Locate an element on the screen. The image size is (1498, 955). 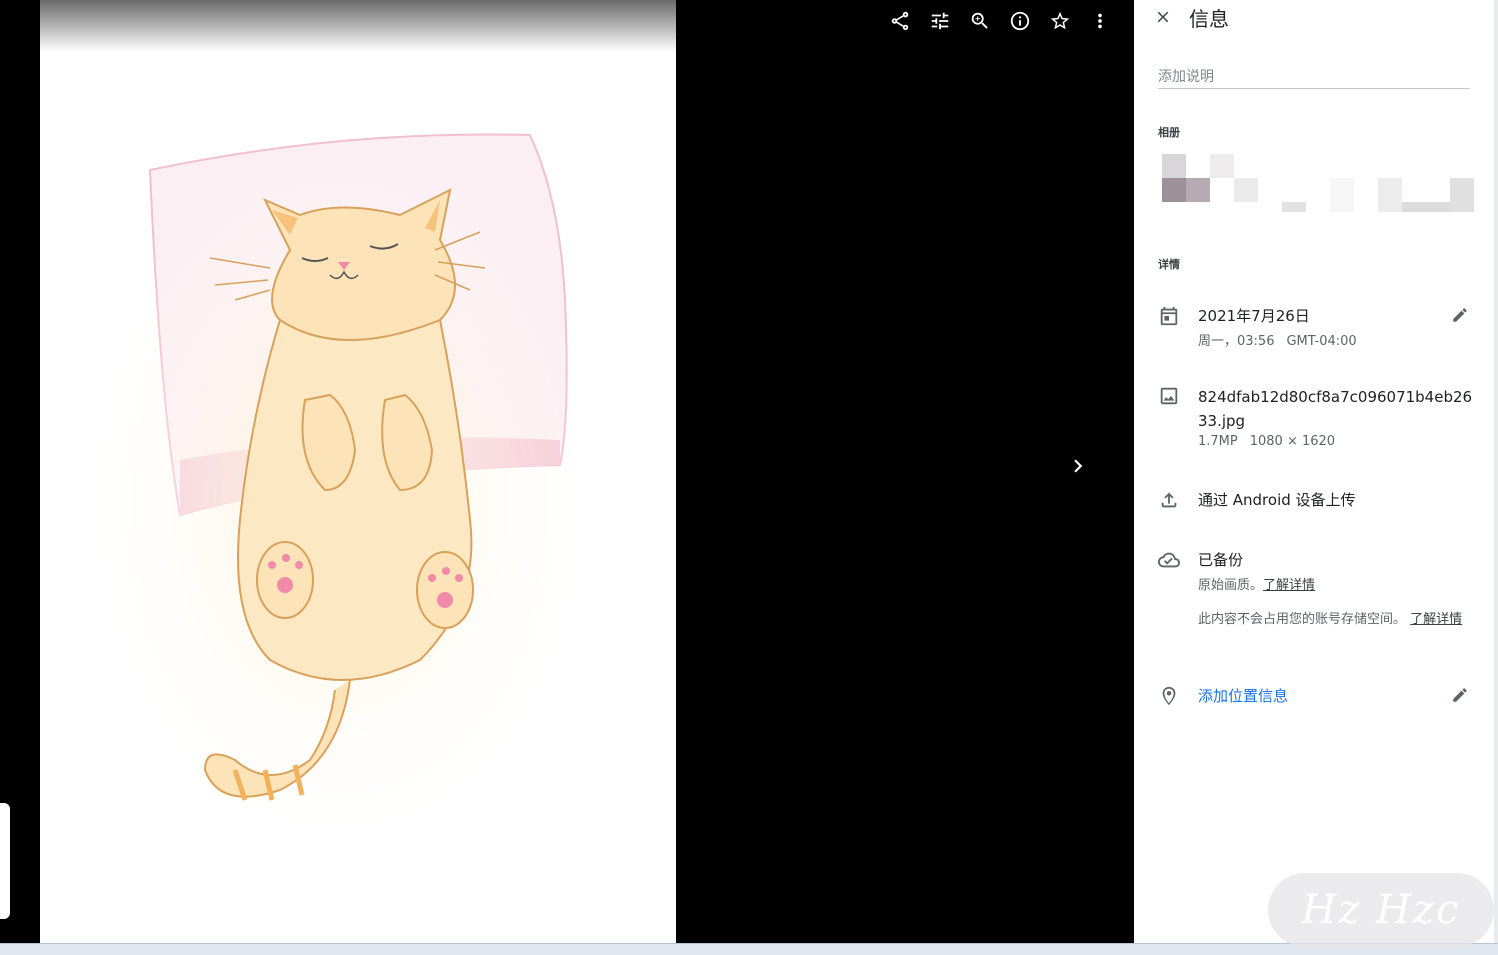
close-panel-button is located at coordinates (1163, 17).